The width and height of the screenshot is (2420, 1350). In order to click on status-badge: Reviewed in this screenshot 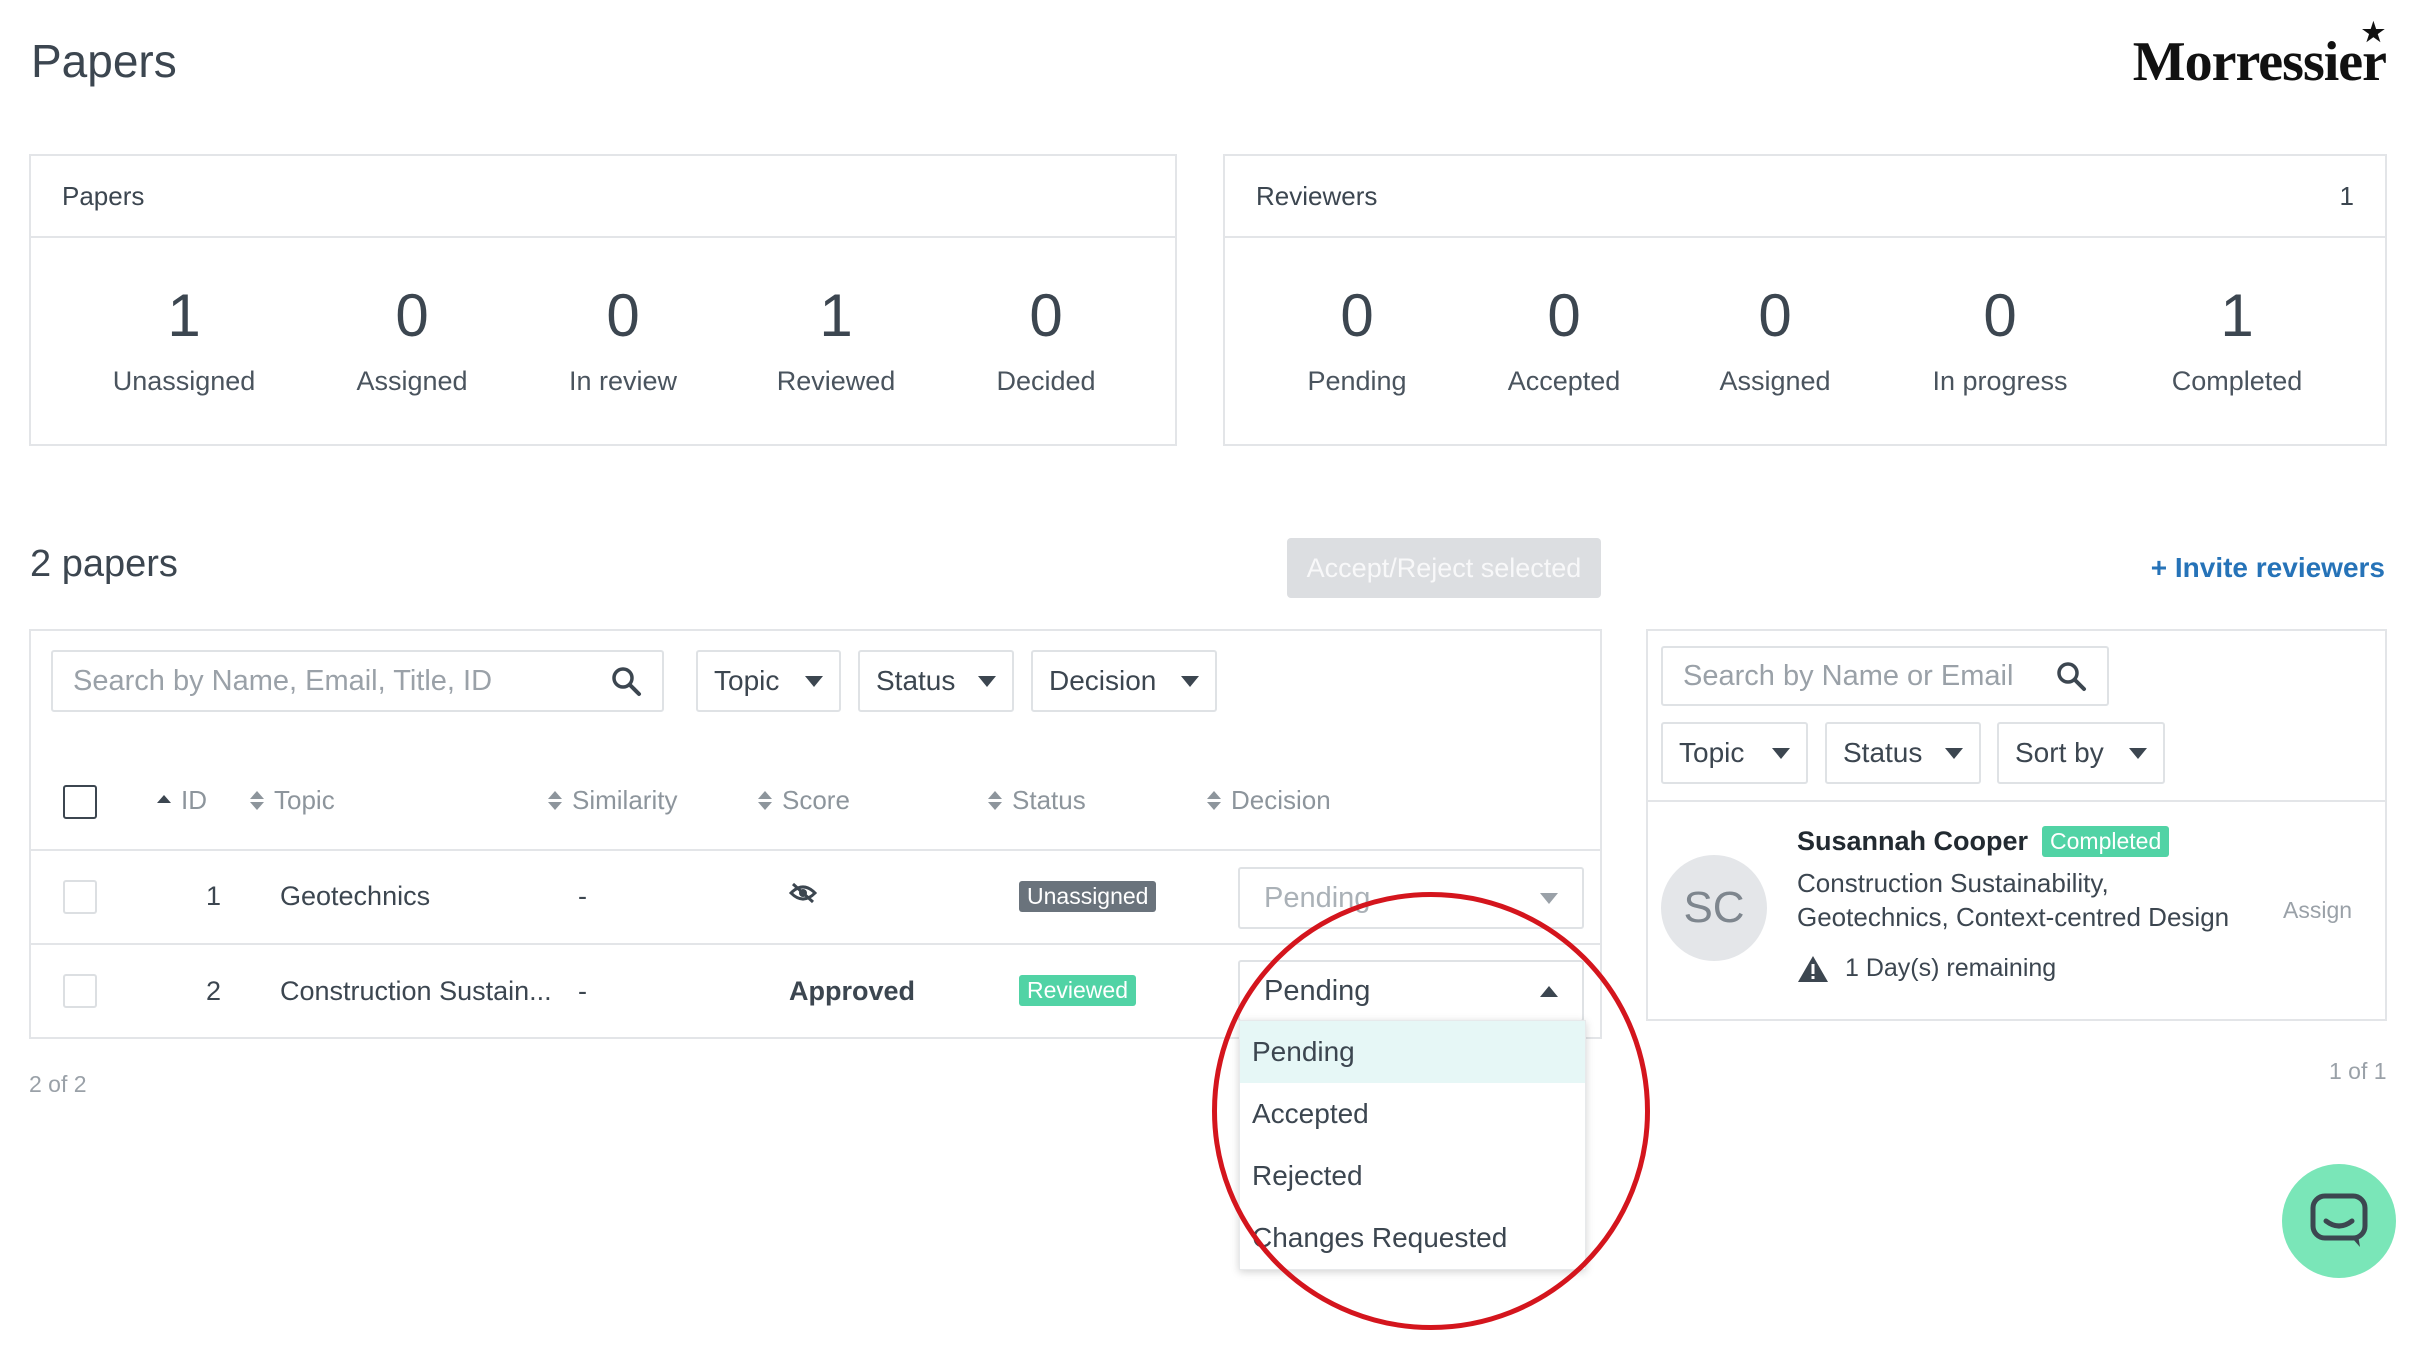, I will do `click(1077, 990)`.